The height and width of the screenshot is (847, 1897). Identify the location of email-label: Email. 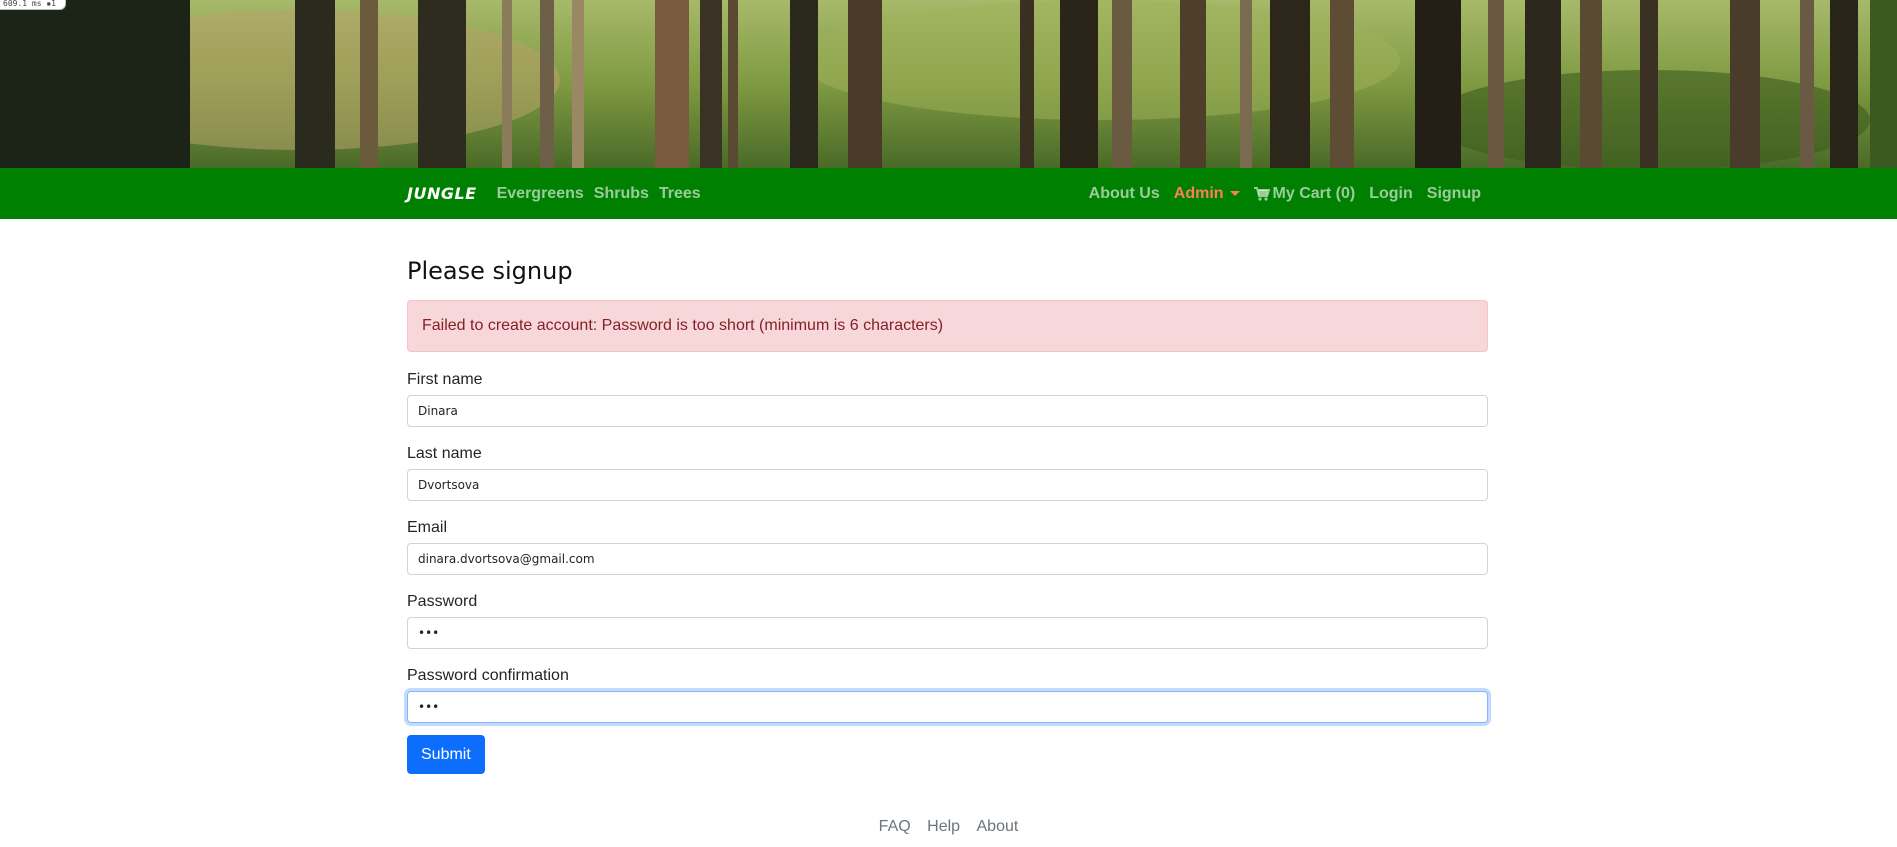
(427, 527).